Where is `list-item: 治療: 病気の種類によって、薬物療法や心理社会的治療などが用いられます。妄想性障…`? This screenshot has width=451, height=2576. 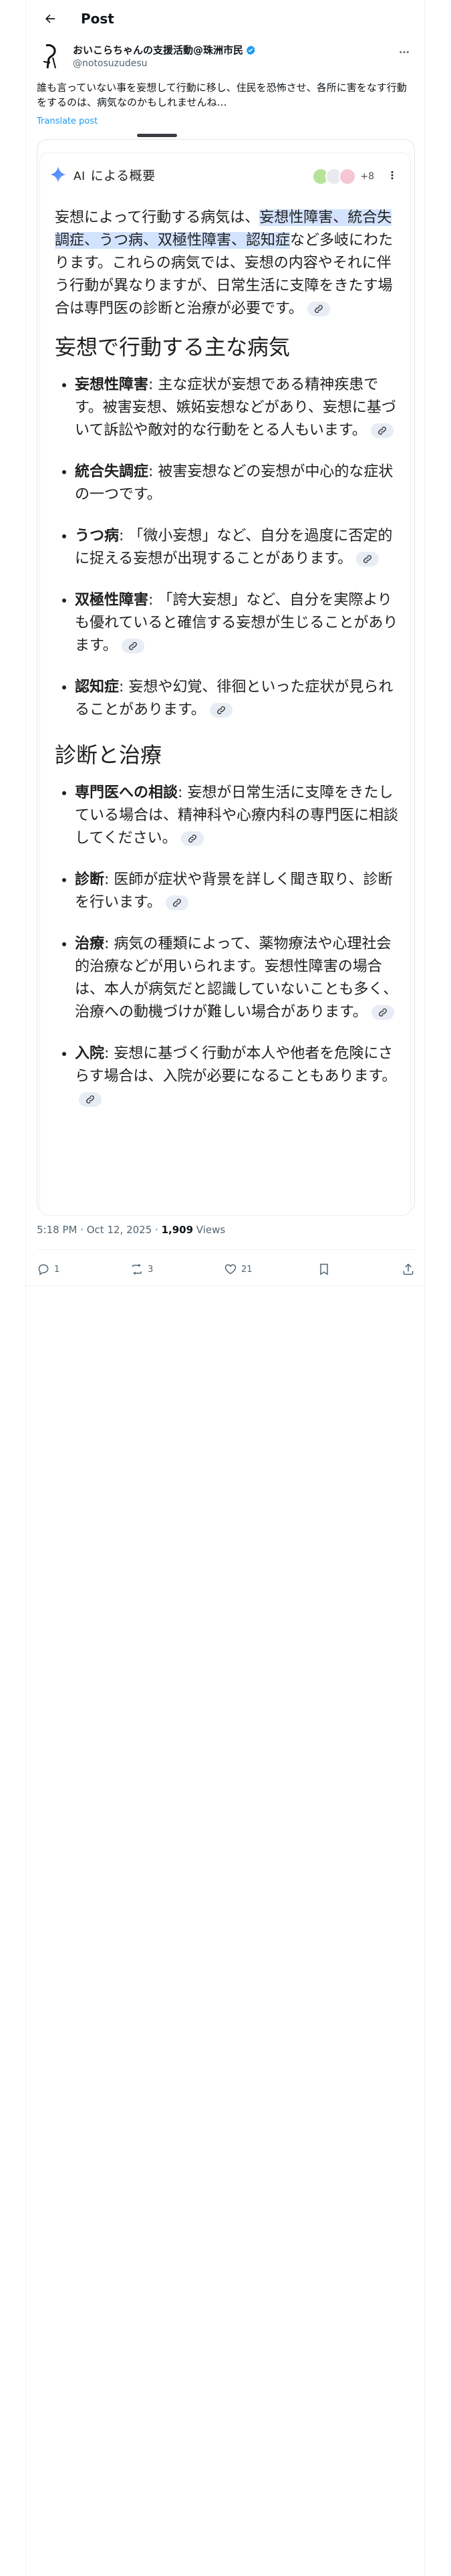
list-item: 治療: 病気の種類によって、薬物療法や心理社会的治療などが用いられます。妄想性障… is located at coordinates (239, 979).